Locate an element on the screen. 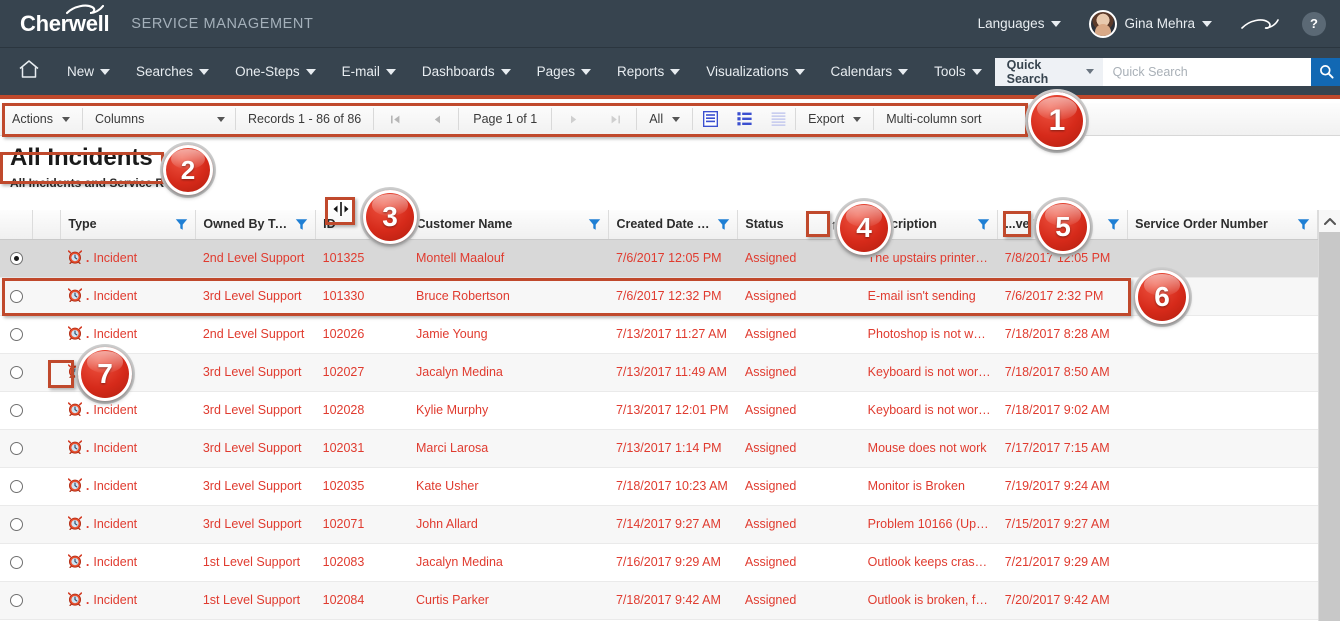  cell-resolve-by: 7/21/2017 9:29 AM is located at coordinates (1062, 562).